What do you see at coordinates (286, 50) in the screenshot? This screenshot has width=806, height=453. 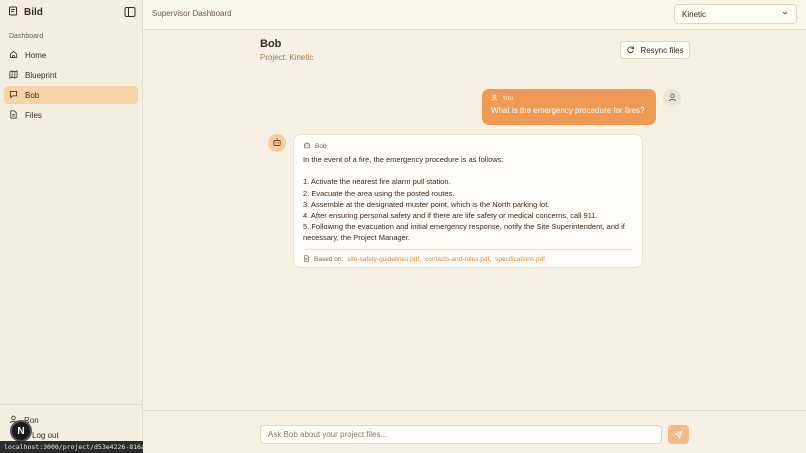 I see `chat-header: Bob Project: Kinetic` at bounding box center [286, 50].